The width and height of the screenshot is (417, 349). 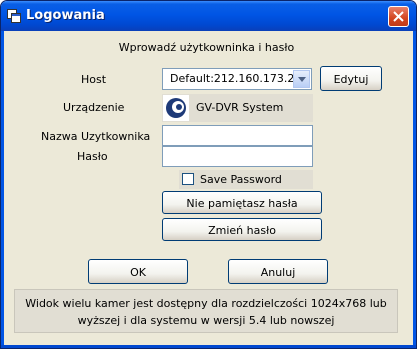 I want to click on window-title: Logowania, so click(x=65, y=15).